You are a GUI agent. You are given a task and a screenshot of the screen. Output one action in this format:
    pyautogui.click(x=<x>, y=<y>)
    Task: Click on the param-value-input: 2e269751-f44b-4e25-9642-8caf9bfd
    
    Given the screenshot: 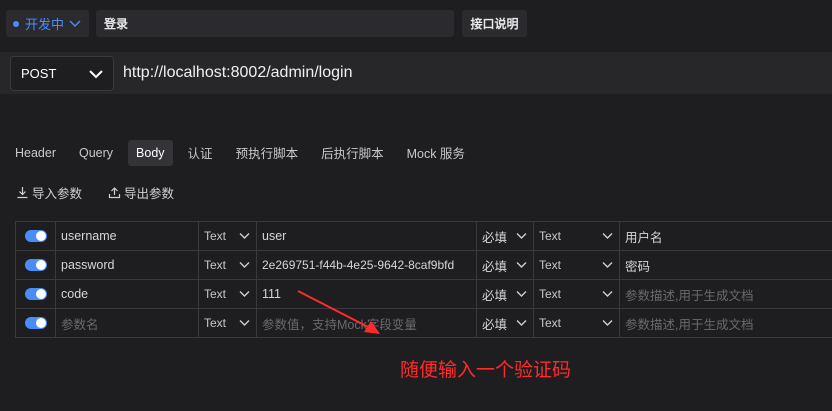 What is the action you would take?
    pyautogui.click(x=367, y=265)
    